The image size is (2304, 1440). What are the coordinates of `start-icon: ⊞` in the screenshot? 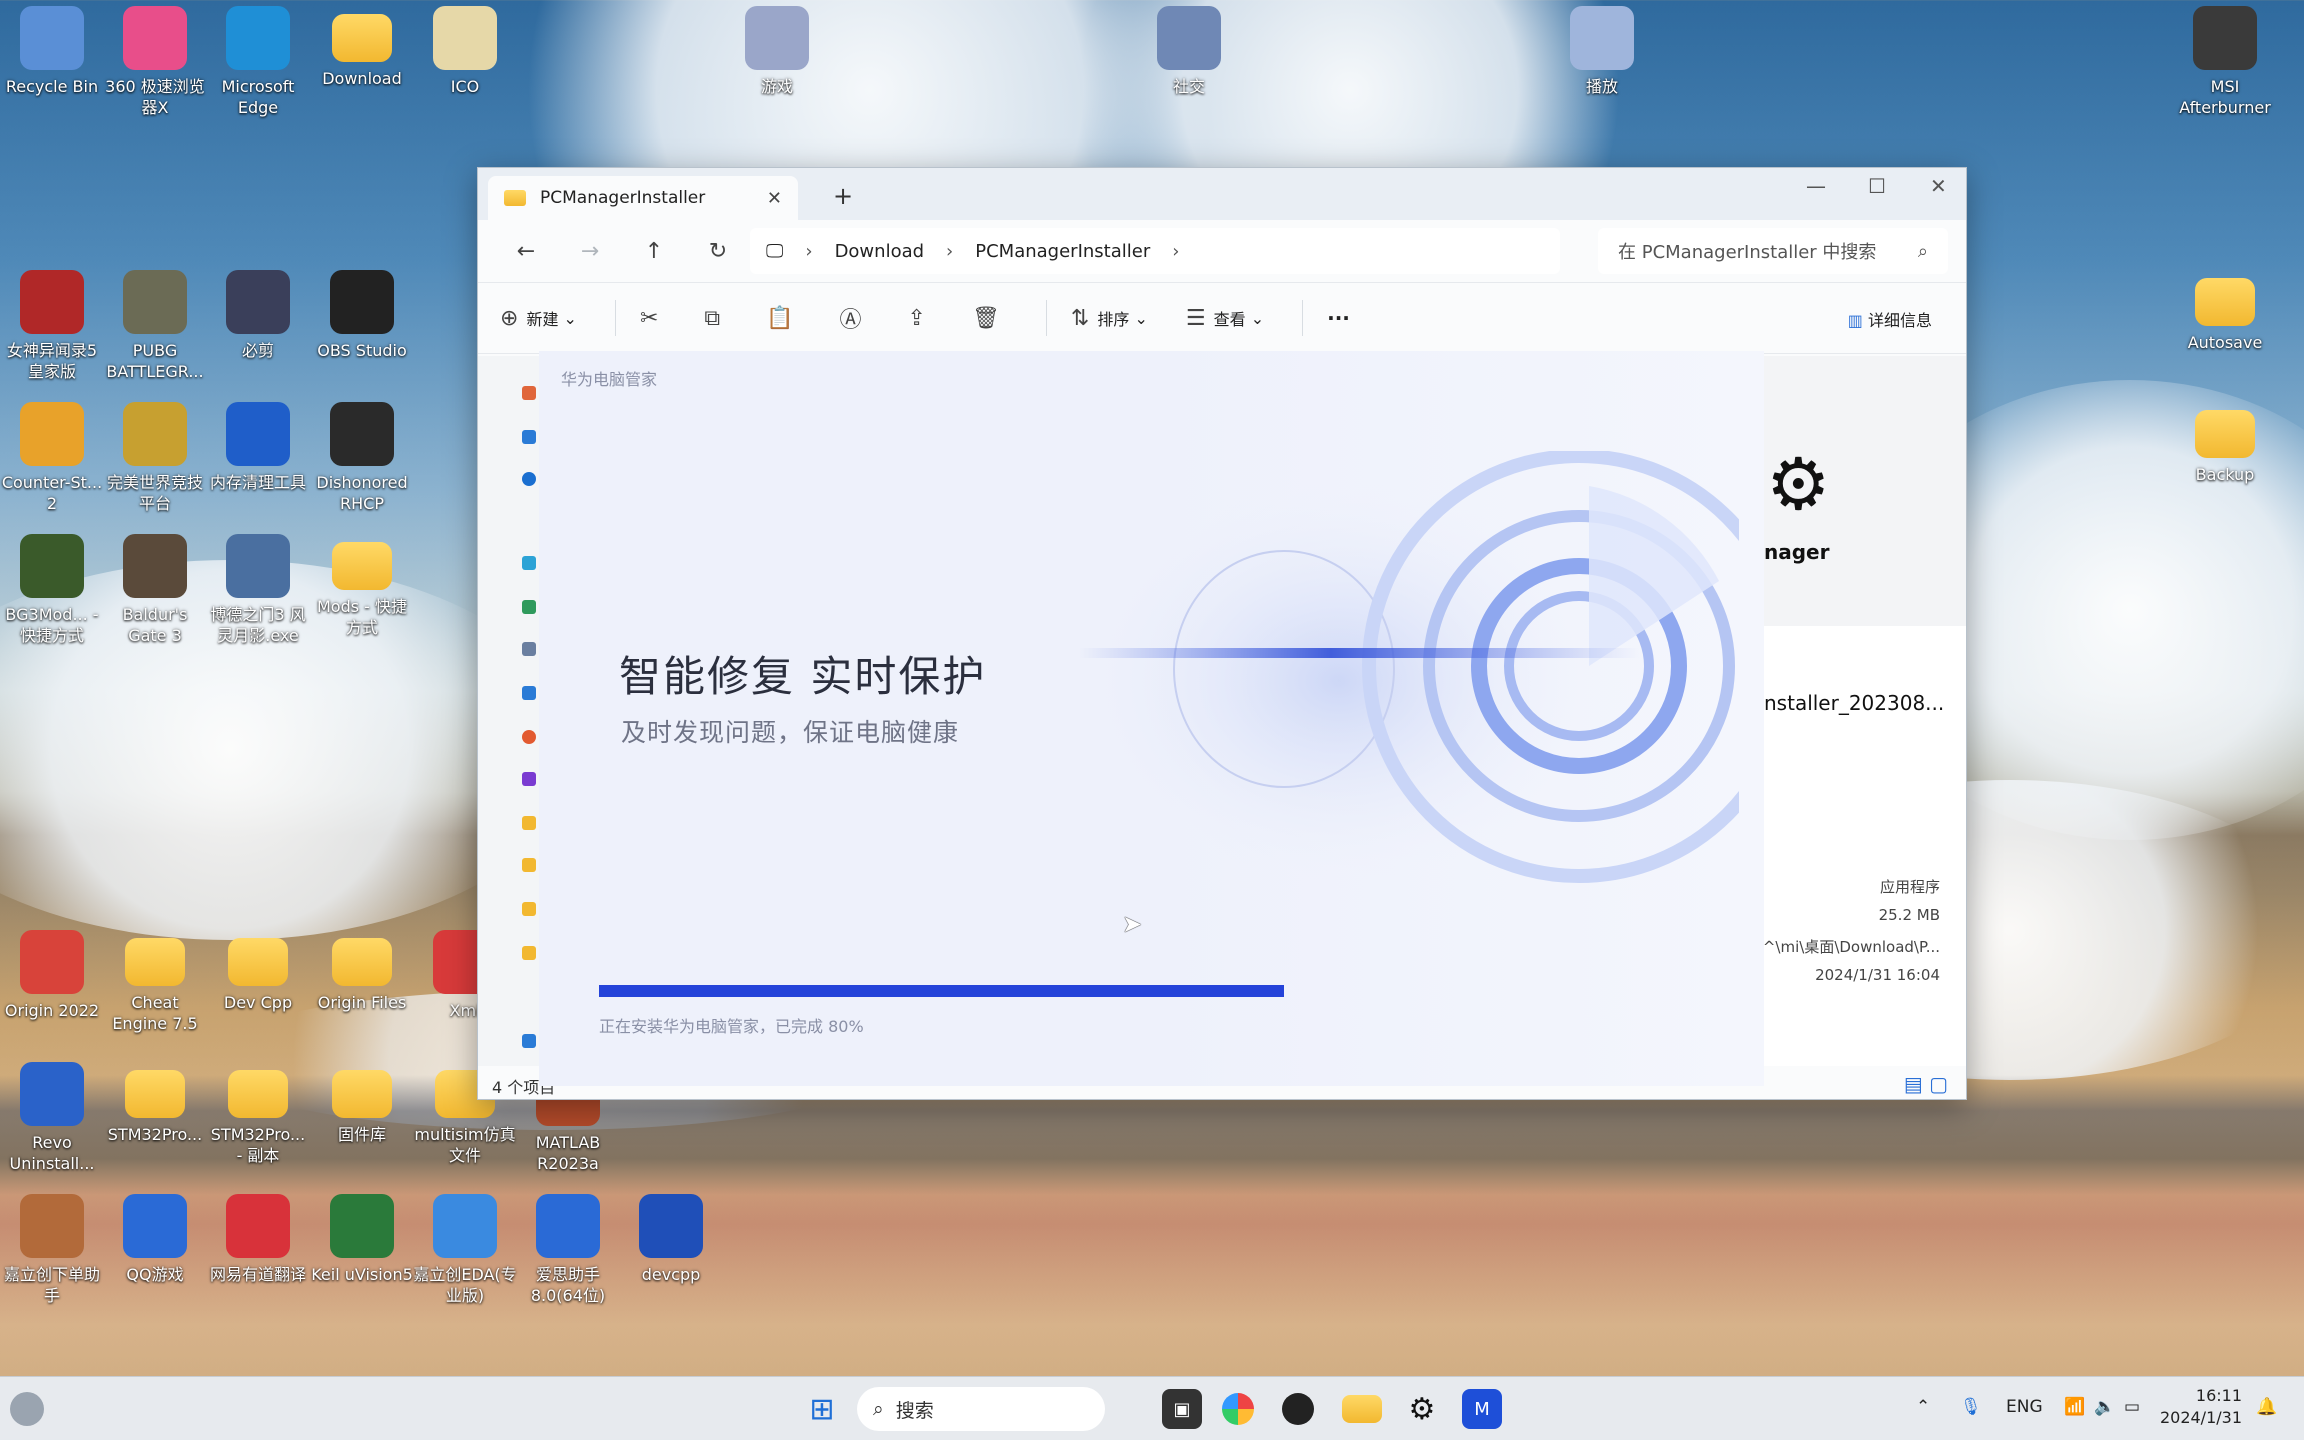 It's located at (822, 1409).